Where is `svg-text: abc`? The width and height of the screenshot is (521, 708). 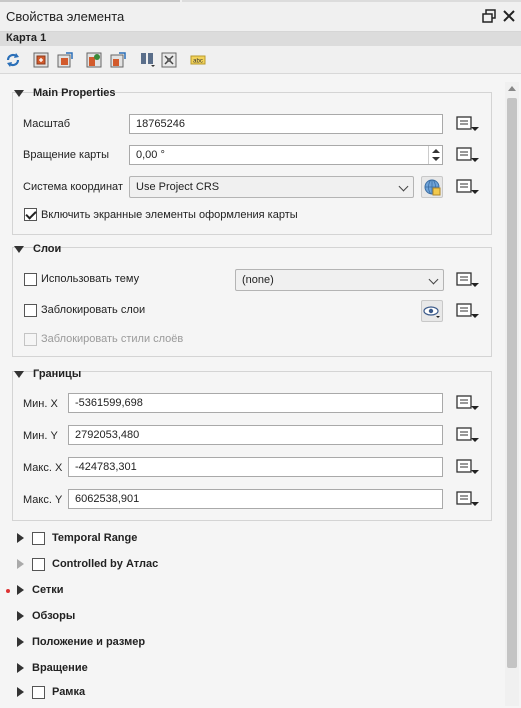 svg-text: abc is located at coordinates (198, 62).